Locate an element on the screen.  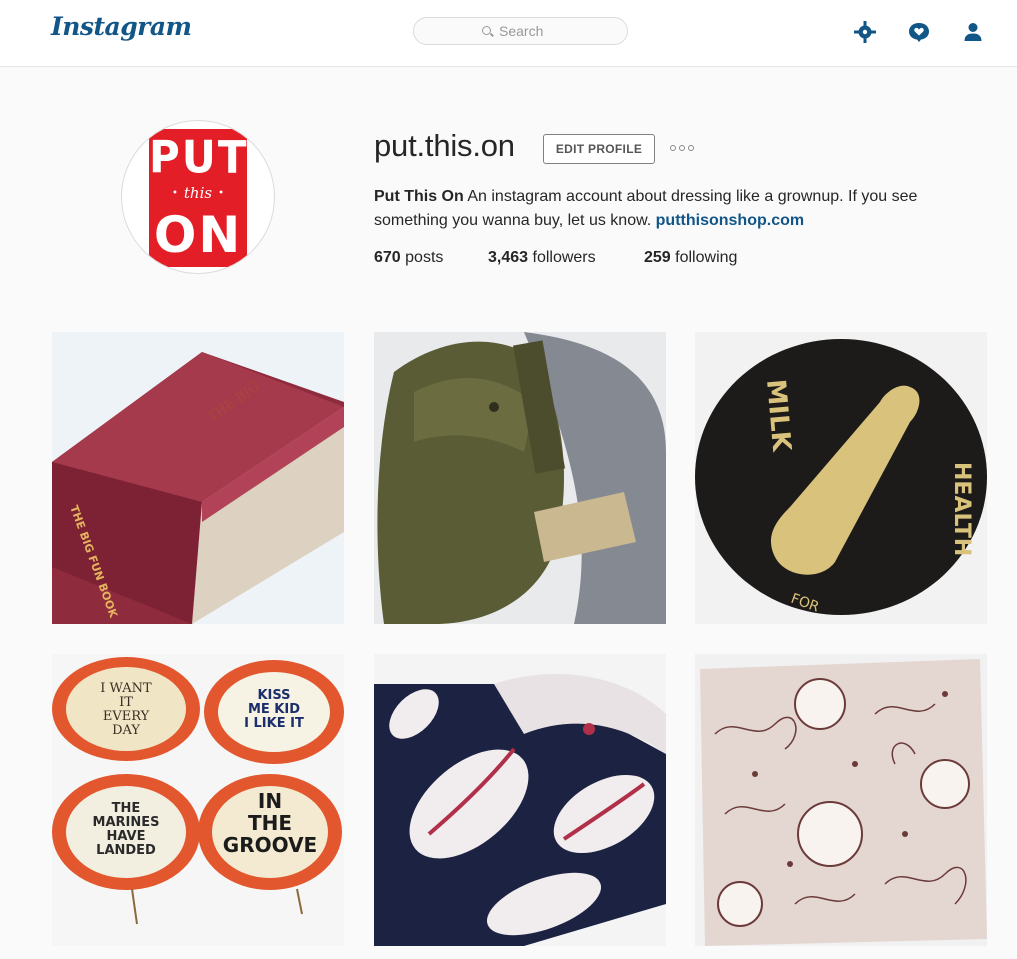
explore-icon is located at coordinates (865, 32).